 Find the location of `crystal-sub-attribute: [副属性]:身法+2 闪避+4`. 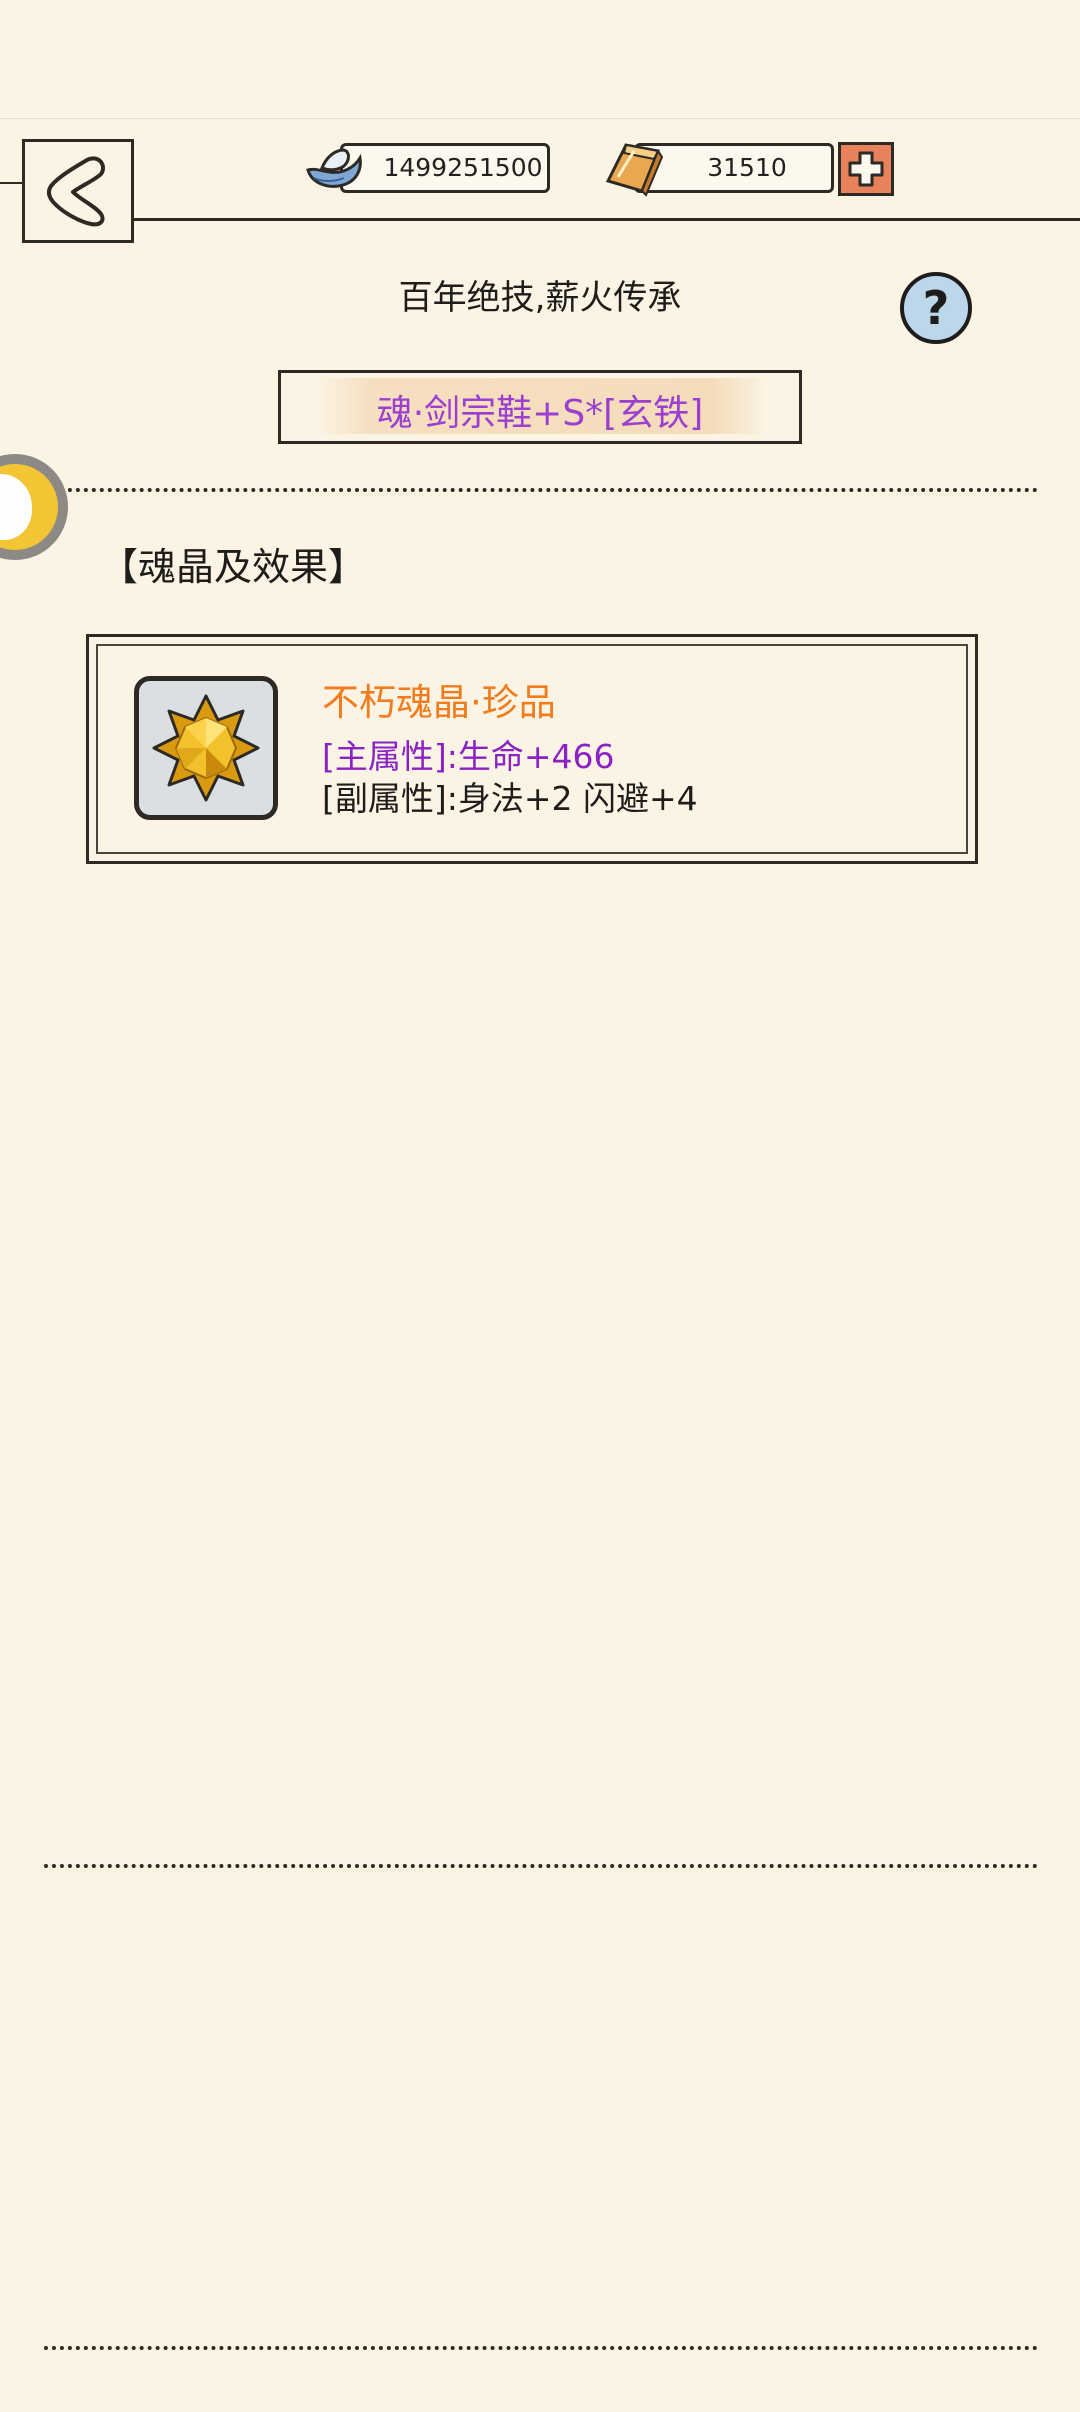

crystal-sub-attribute: [副属性]:身法+2 闪避+4 is located at coordinates (510, 798).